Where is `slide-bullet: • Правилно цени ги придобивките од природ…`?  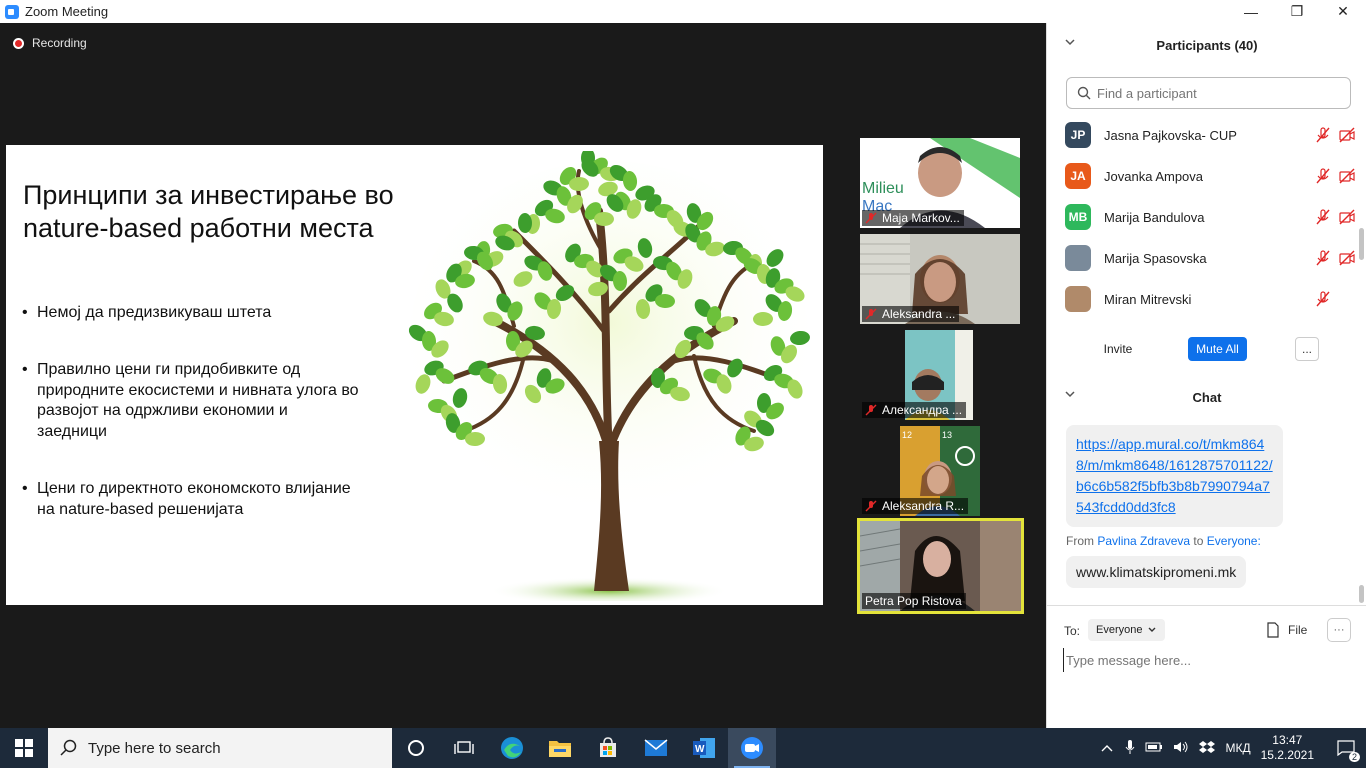 slide-bullet: • Правилно цени ги придобивките од природ… is located at coordinates (192, 401).